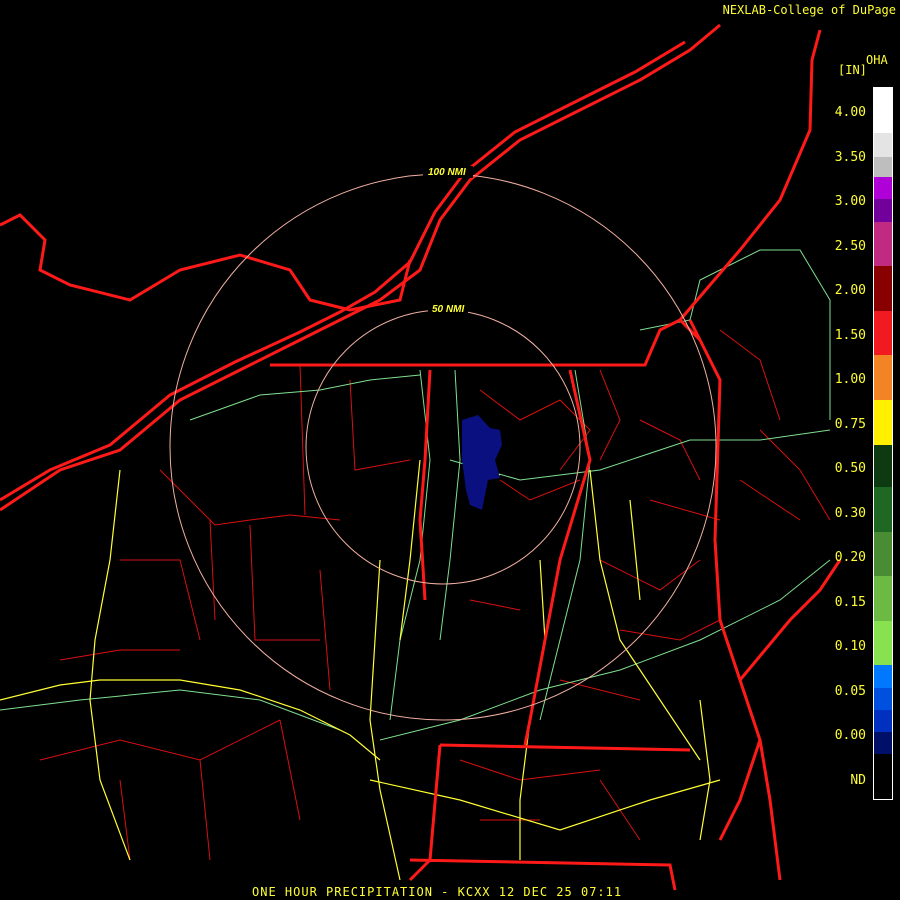 The image size is (900, 900). I want to click on legend-colorbar, so click(883, 443).